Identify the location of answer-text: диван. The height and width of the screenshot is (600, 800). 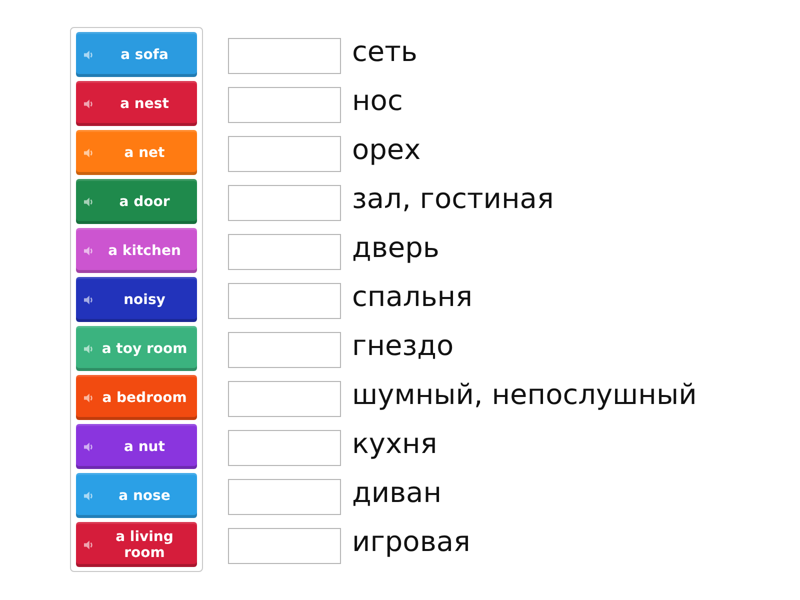
(397, 492).